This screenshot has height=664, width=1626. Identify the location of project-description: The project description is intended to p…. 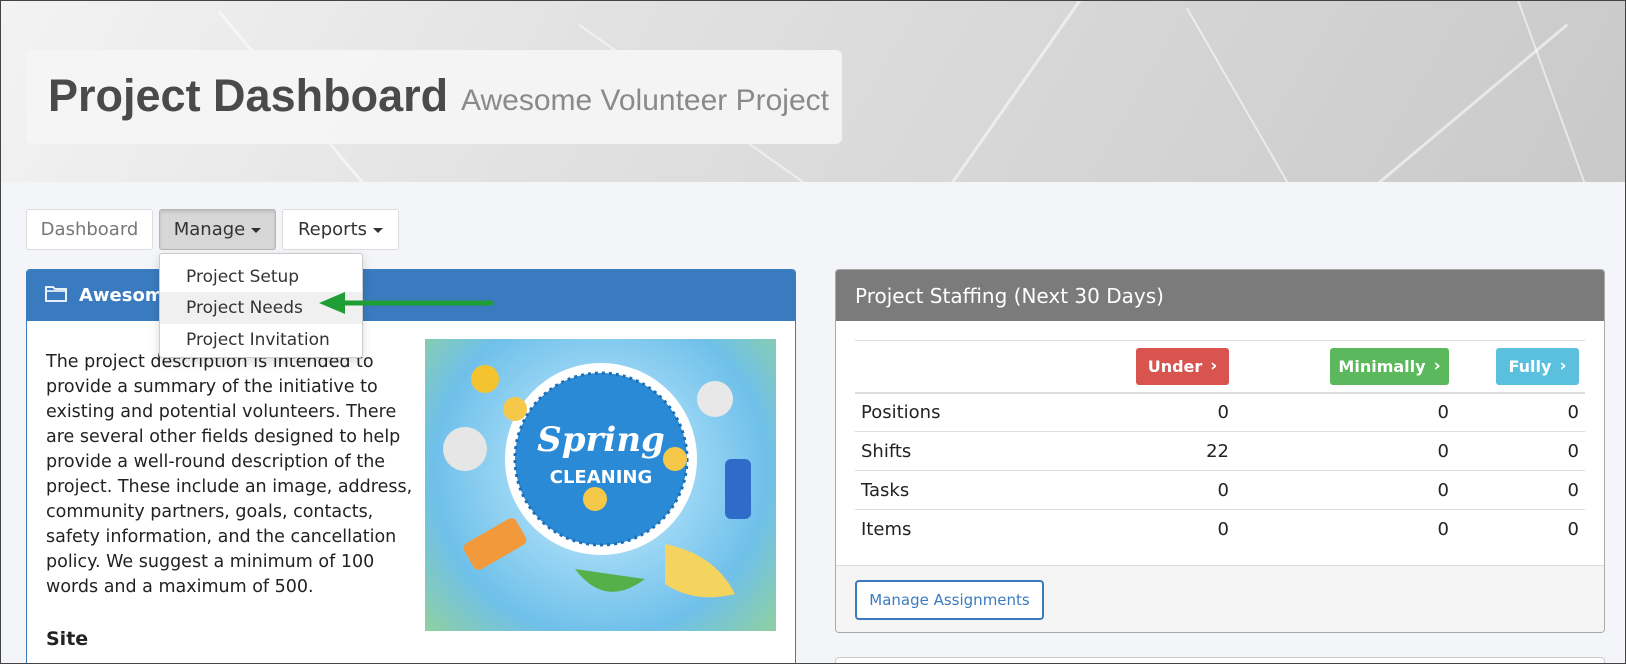
(229, 474).